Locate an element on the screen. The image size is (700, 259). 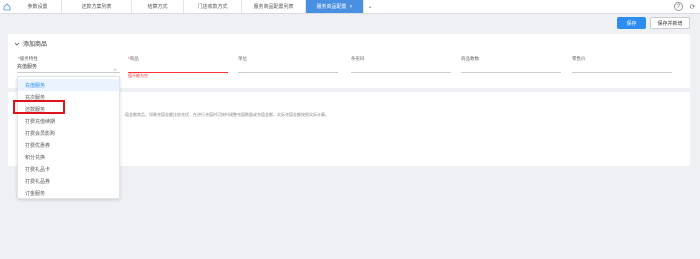
home-tab is located at coordinates (7, 6).